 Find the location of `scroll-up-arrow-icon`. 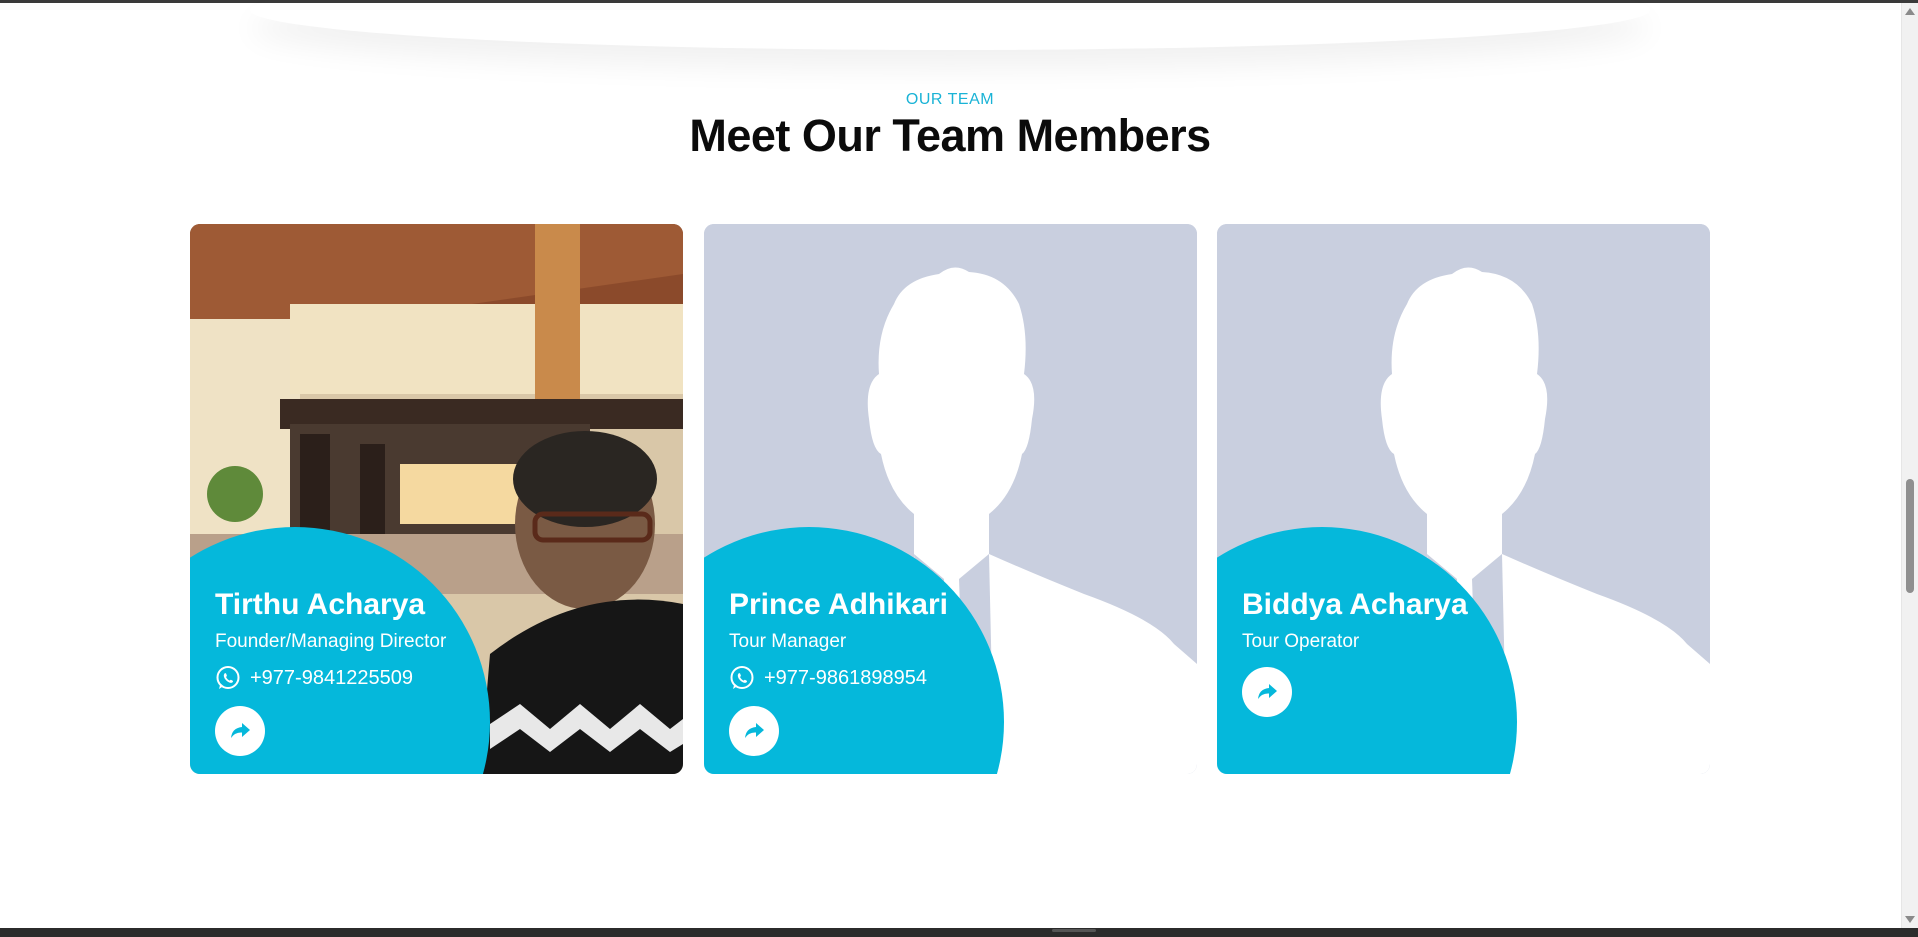

scroll-up-arrow-icon is located at coordinates (1910, 11).